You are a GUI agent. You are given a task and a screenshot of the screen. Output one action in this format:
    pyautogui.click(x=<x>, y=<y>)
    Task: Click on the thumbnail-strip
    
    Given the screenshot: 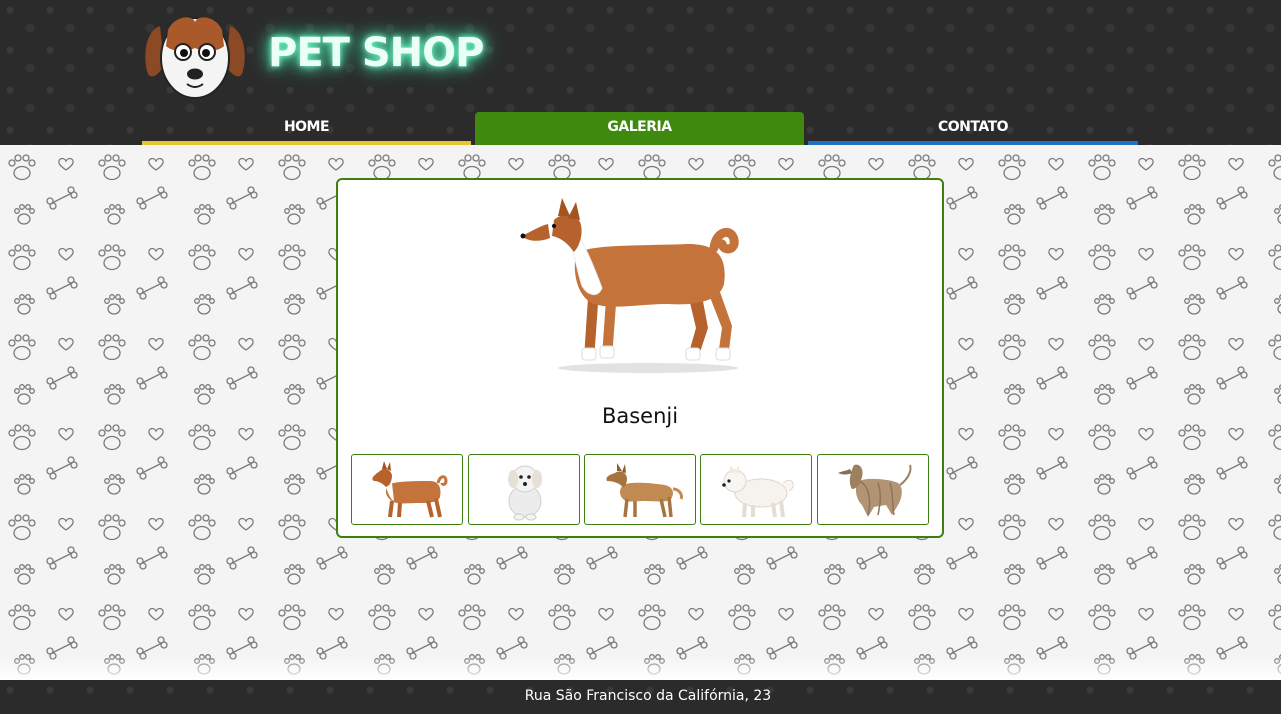 What is the action you would take?
    pyautogui.click(x=641, y=490)
    